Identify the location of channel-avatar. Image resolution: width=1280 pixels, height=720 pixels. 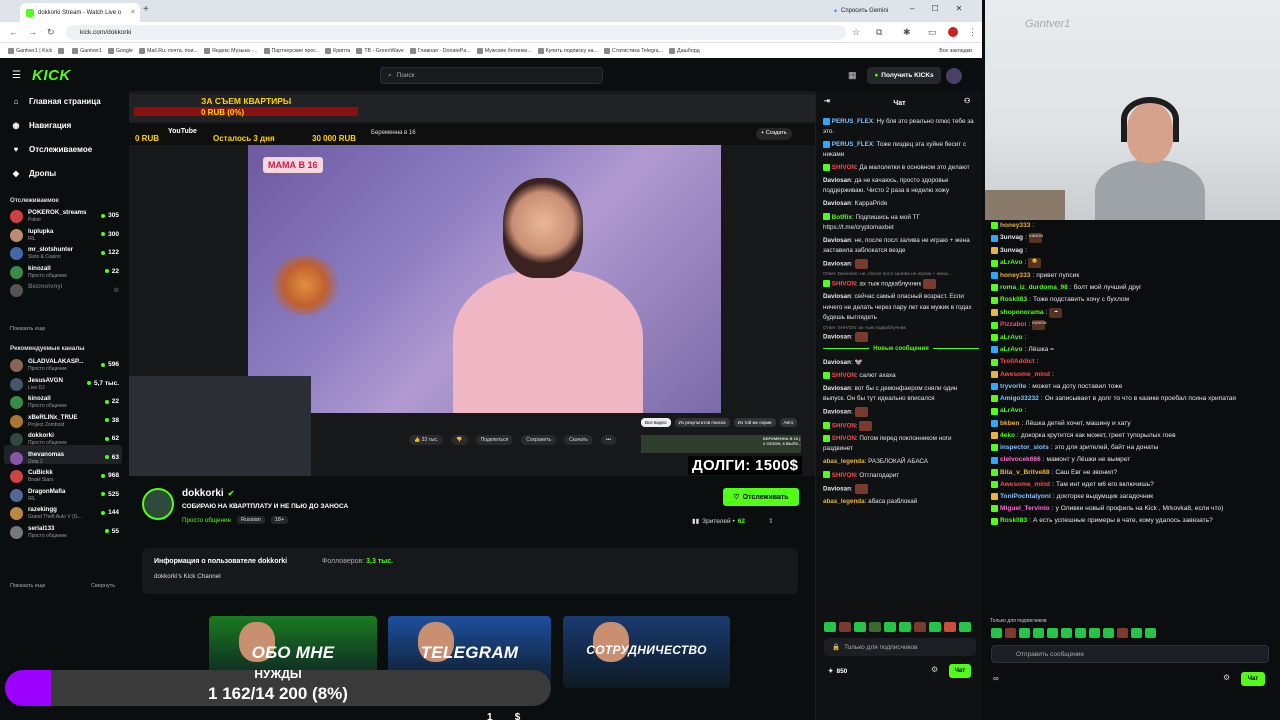
(158, 504).